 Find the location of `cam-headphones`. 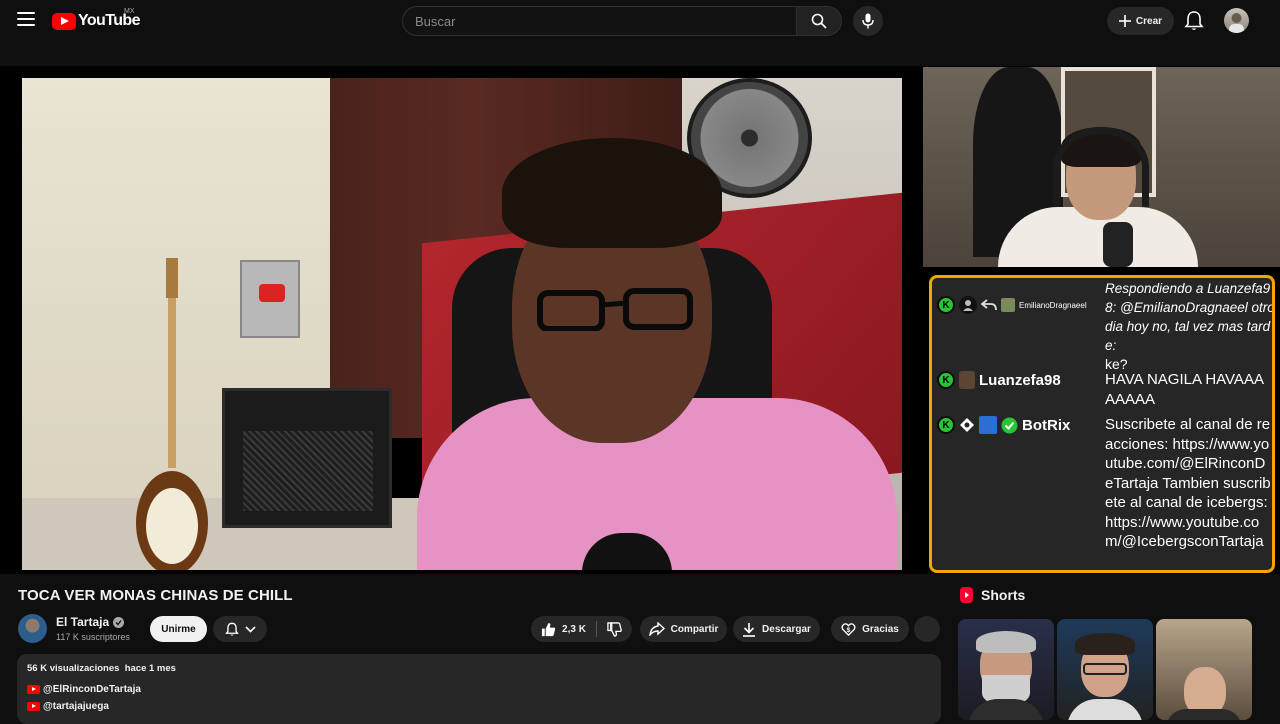

cam-headphones is located at coordinates (1101, 167).